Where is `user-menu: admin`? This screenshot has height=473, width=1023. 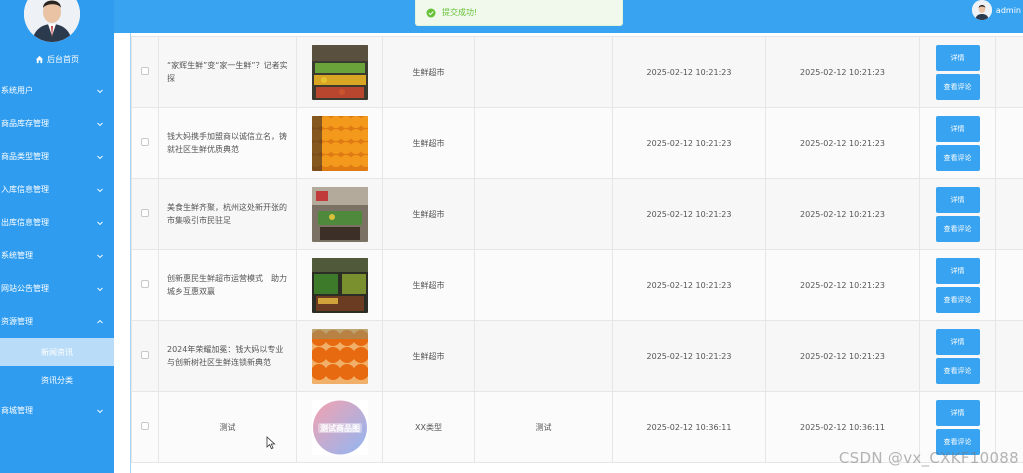 user-menu: admin is located at coordinates (996, 10).